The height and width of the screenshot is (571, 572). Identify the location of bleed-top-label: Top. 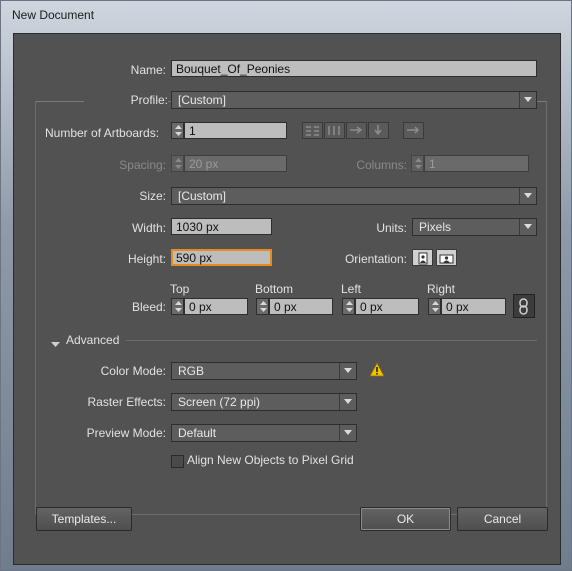
(180, 289).